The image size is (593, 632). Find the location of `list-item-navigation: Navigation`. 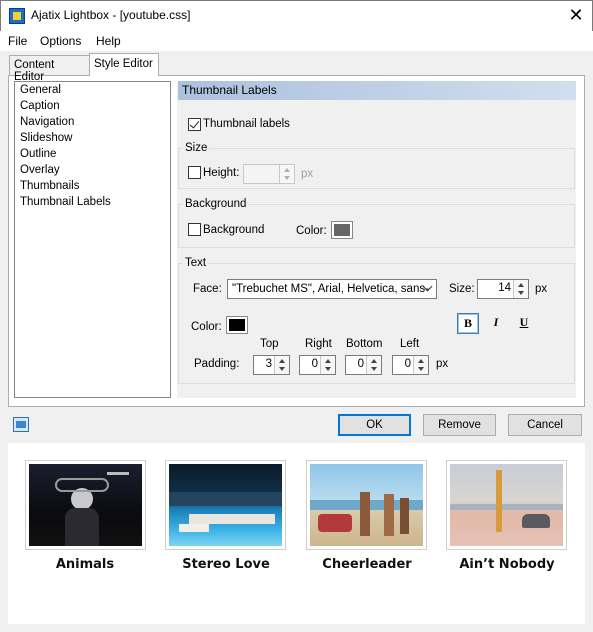

list-item-navigation: Navigation is located at coordinates (47, 122).